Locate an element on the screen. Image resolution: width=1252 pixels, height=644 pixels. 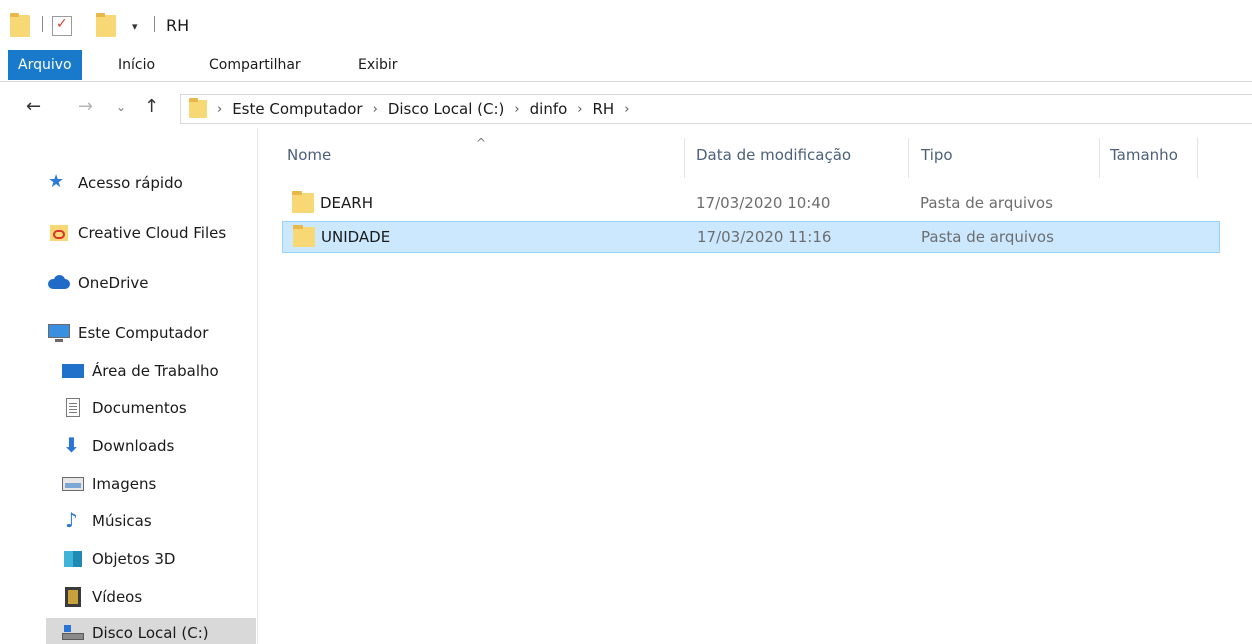
customize-toolbar-icon: ▾ is located at coordinates (135, 26).